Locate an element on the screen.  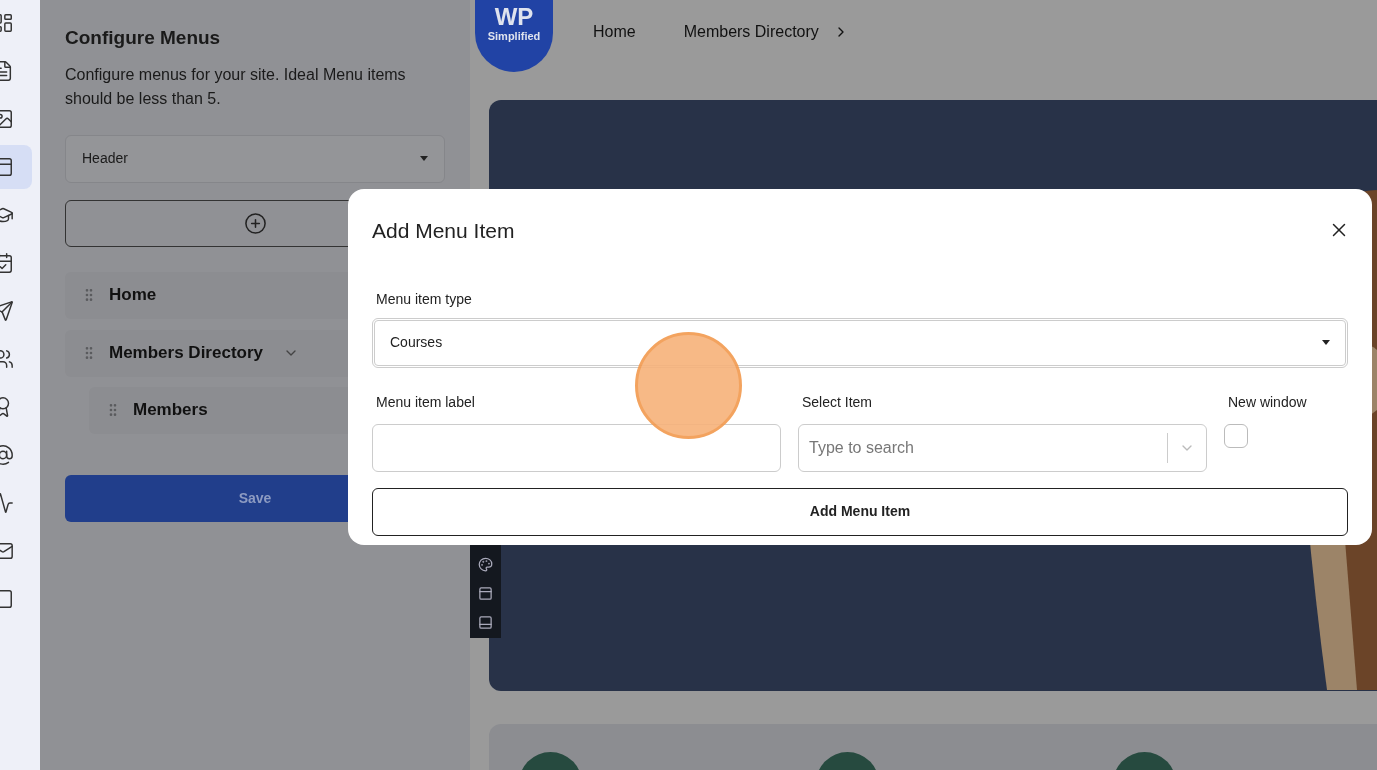
field-label: New window is located at coordinates (1268, 402).